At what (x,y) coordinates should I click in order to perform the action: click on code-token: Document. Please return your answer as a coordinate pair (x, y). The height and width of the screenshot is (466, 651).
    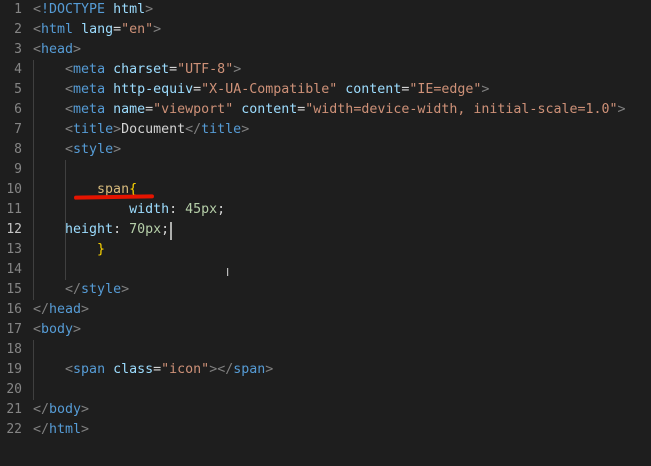
    Looking at the image, I should click on (153, 129).